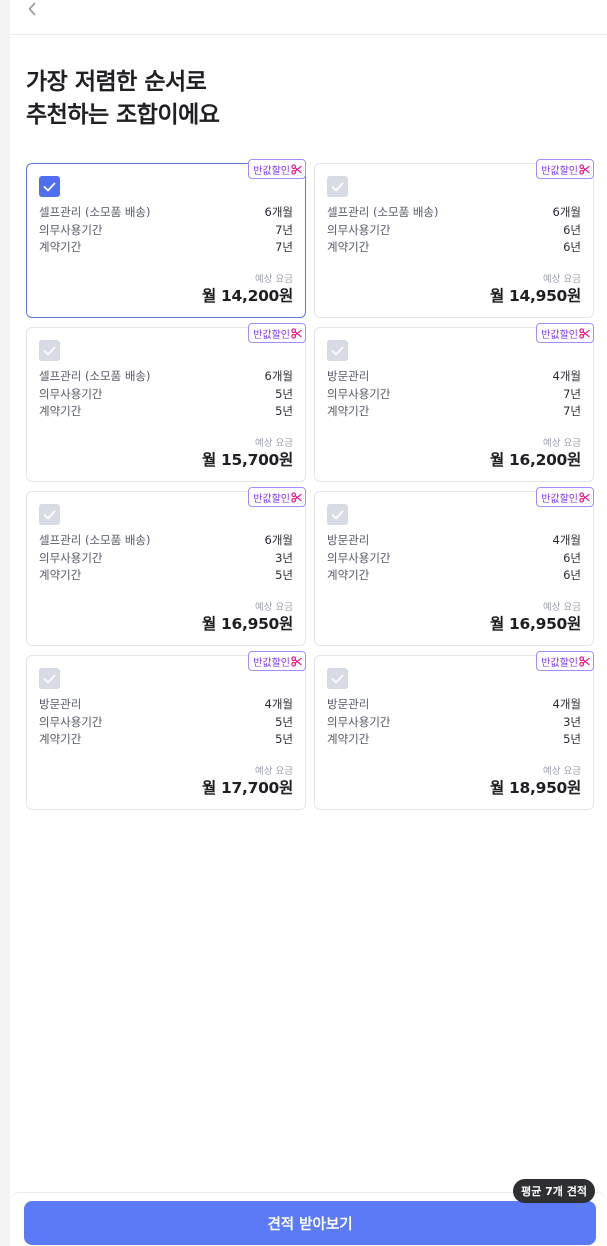 This screenshot has width=607, height=1246. What do you see at coordinates (535, 788) in the screenshot?
I see `plan-price: 월 18,950원` at bounding box center [535, 788].